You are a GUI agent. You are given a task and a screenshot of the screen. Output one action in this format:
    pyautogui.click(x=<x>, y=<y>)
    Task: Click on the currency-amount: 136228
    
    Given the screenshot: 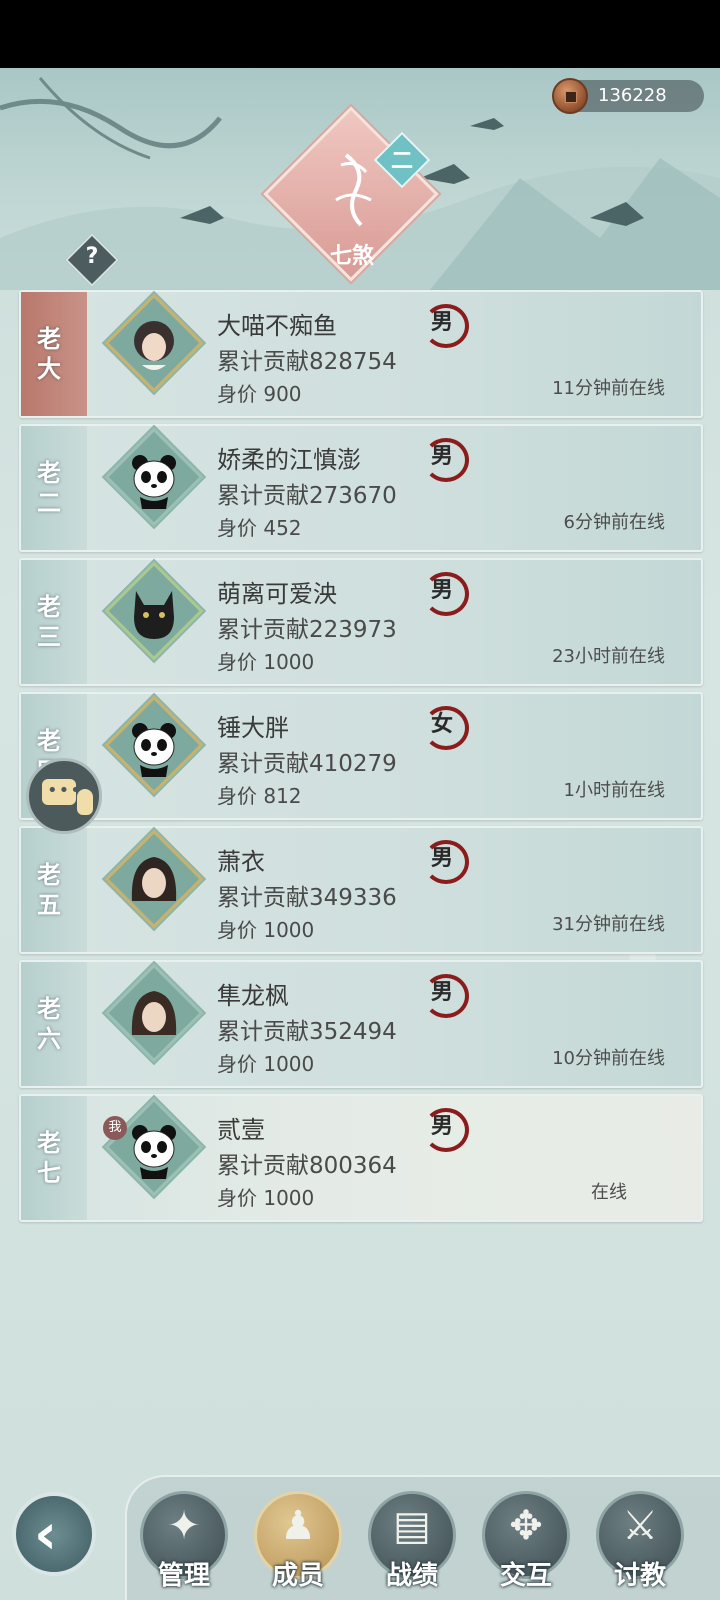 What is the action you would take?
    pyautogui.click(x=632, y=95)
    